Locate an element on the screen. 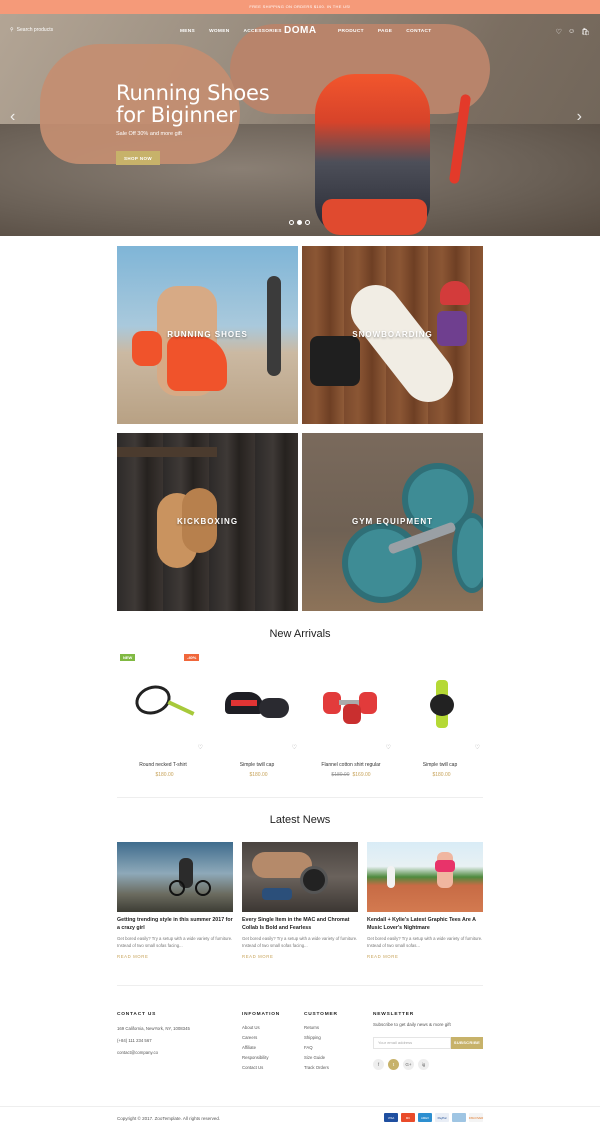  product-card: ♡ Round necked T-shirt $180.00 is located at coordinates (163, 720).